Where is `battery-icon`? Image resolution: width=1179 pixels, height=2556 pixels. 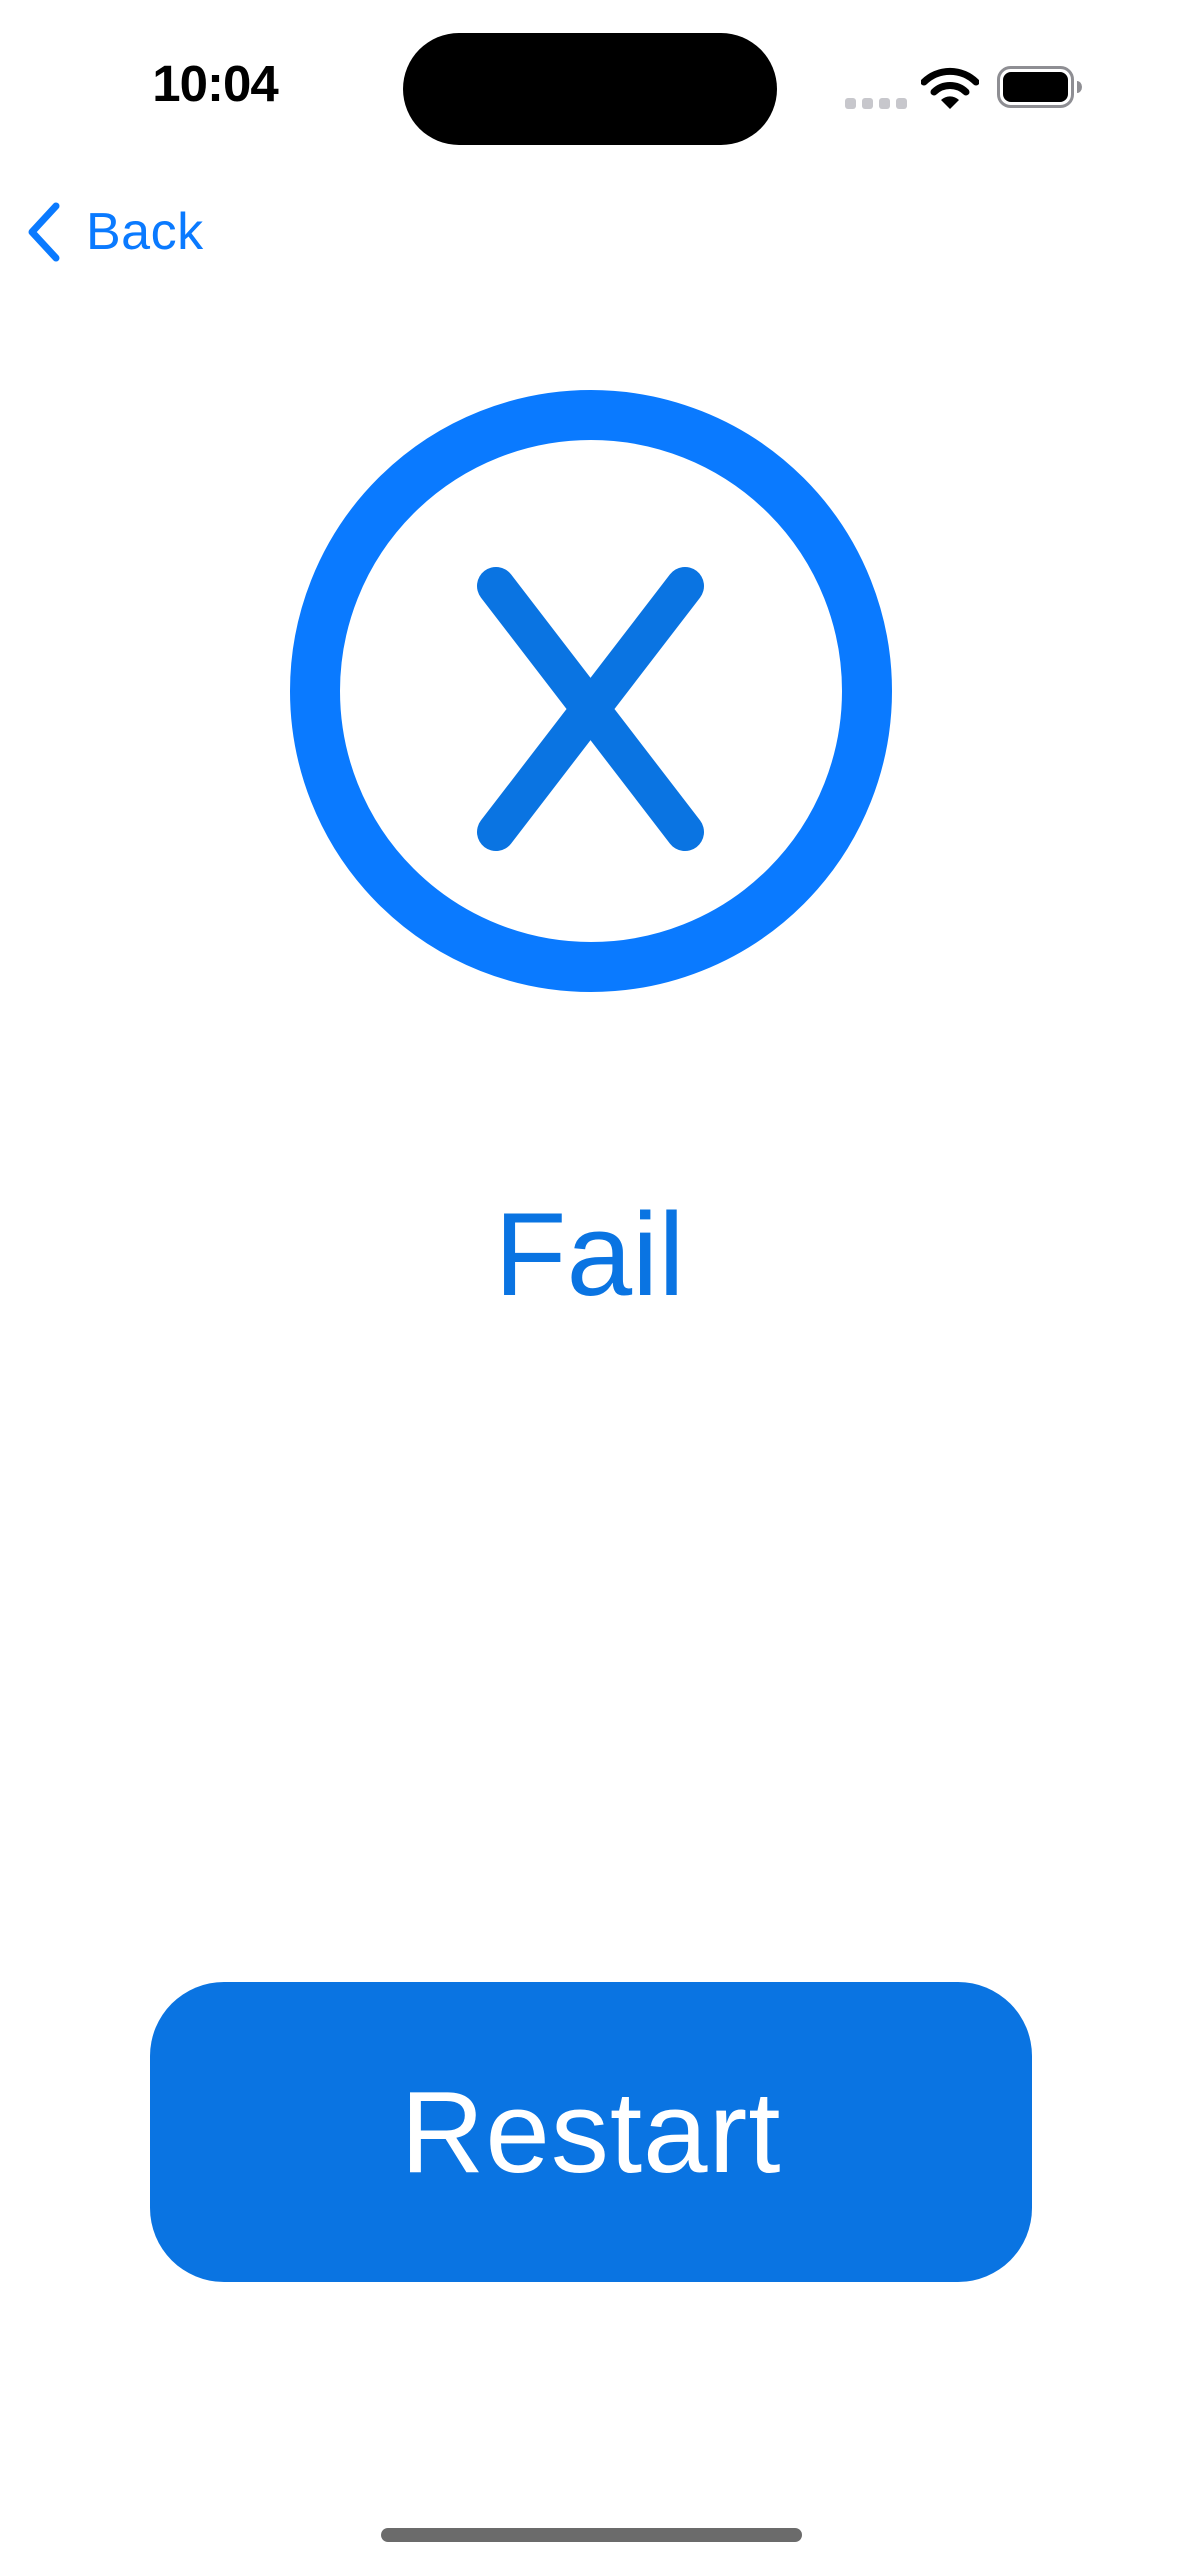 battery-icon is located at coordinates (1039, 87).